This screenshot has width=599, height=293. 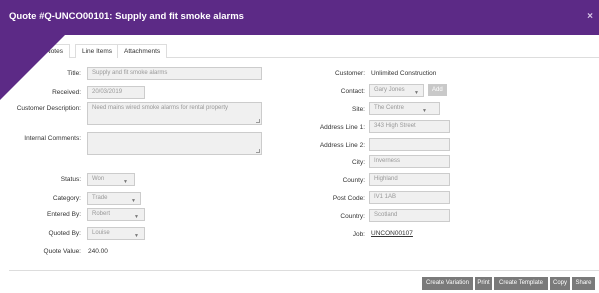 I want to click on tab-bar: Details Notes Line Items Attachments, so click(x=299, y=51).